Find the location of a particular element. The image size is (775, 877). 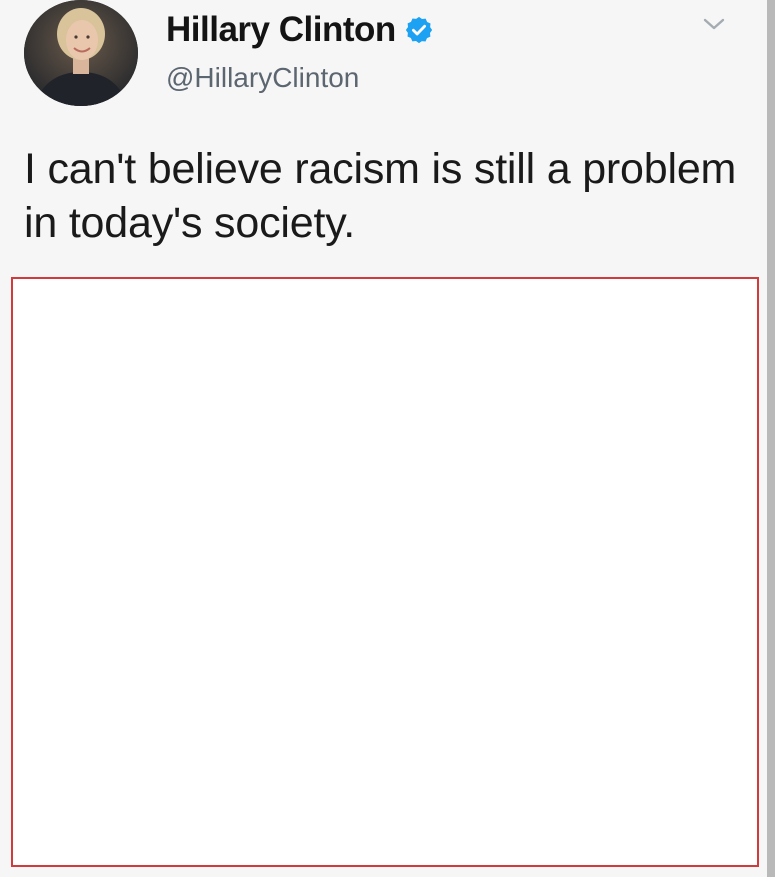

user-handle: @HillaryClinton is located at coordinates (262, 78).